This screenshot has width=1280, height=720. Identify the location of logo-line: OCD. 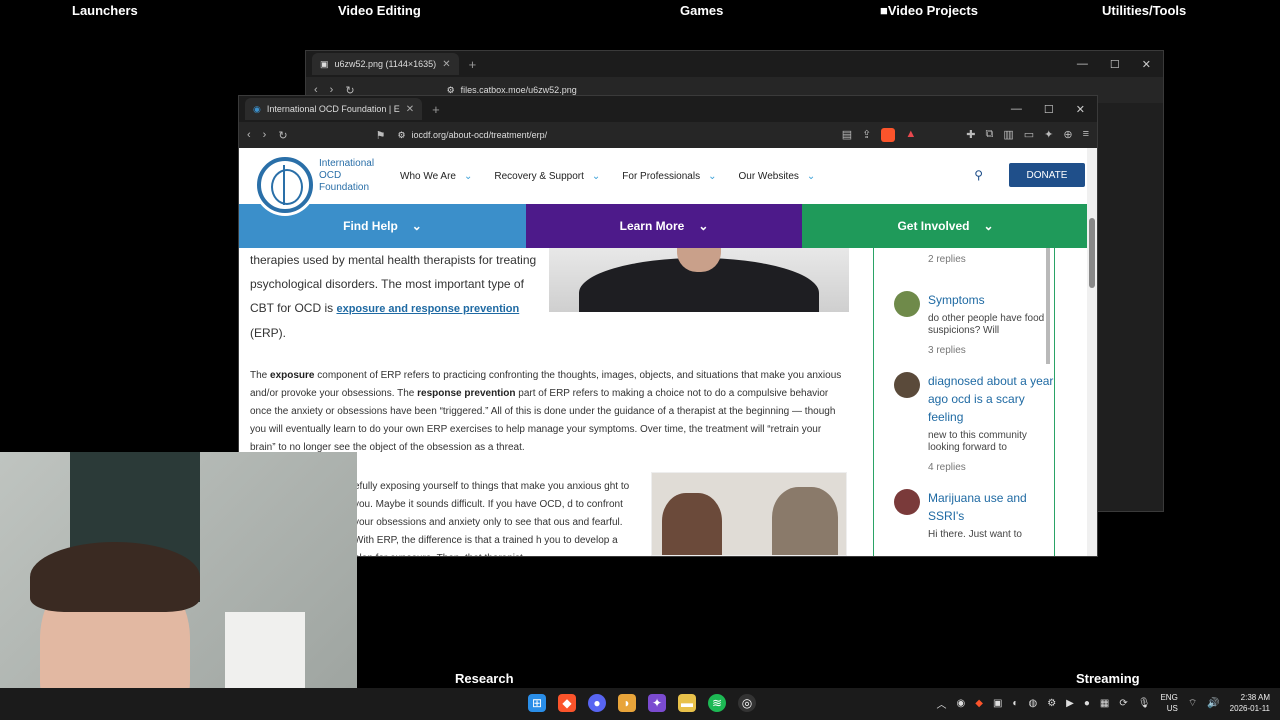
(330, 175).